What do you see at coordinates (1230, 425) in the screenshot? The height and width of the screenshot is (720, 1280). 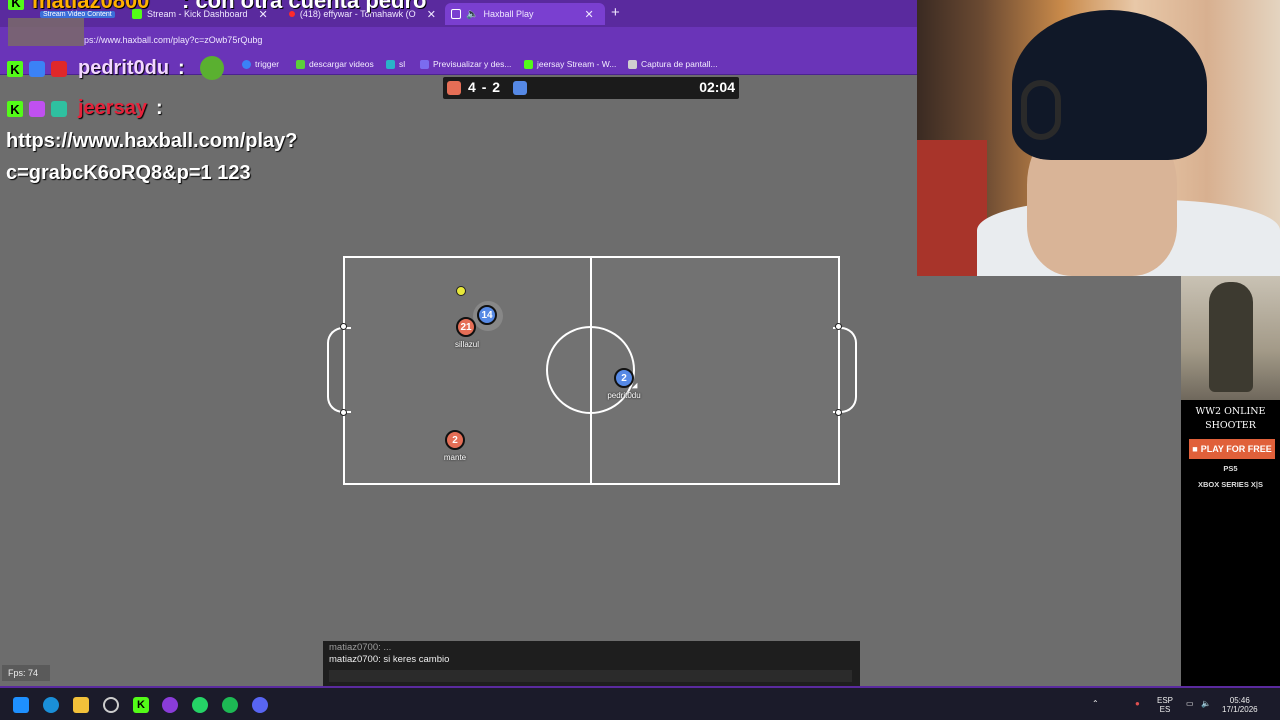 I see `ad-line2: SHOOTER` at bounding box center [1230, 425].